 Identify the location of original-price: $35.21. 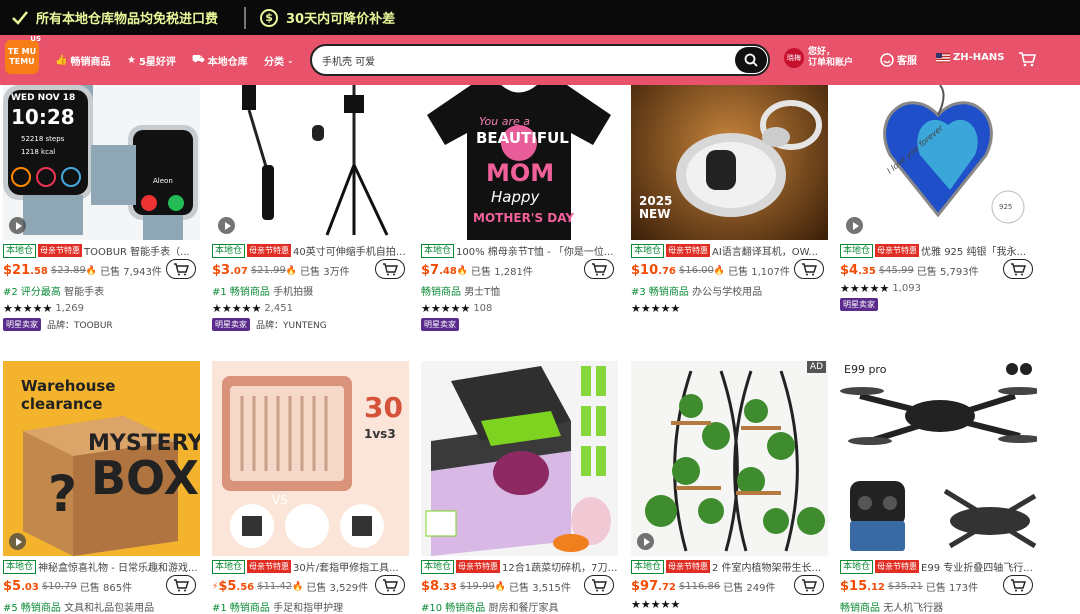
(905, 586).